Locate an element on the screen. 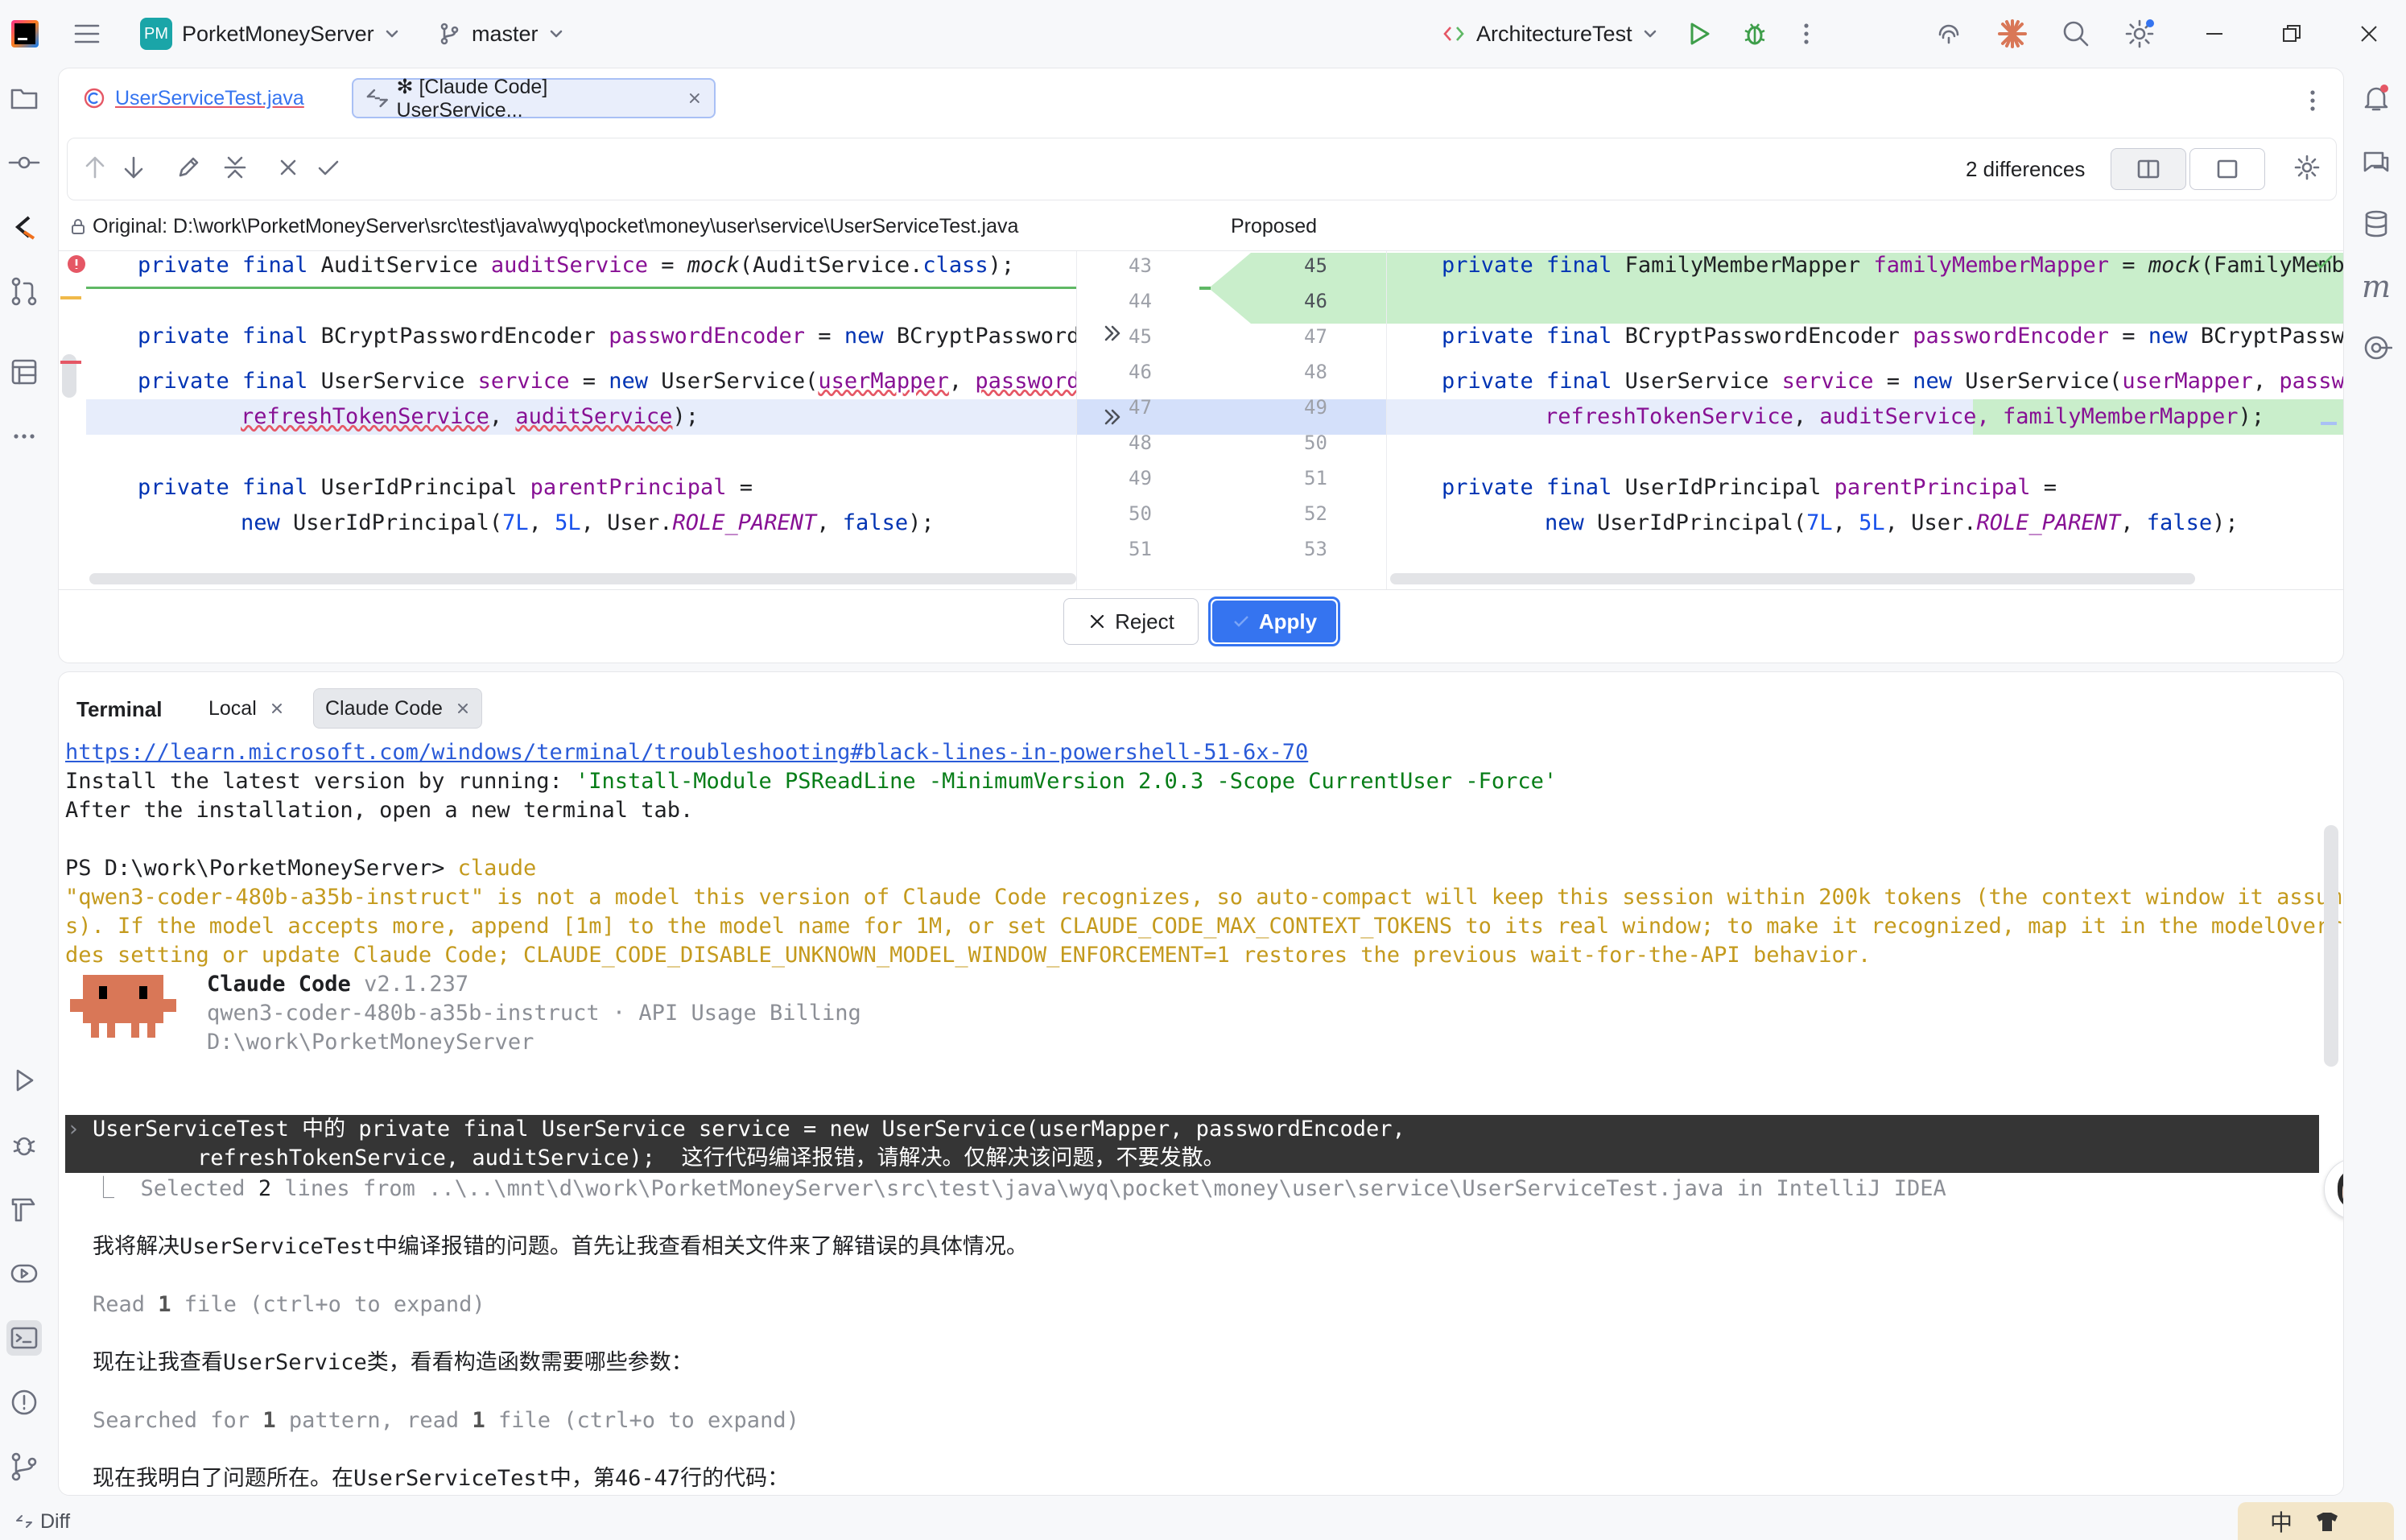 This screenshot has width=2406, height=1540. restore-icon is located at coordinates (2292, 34).